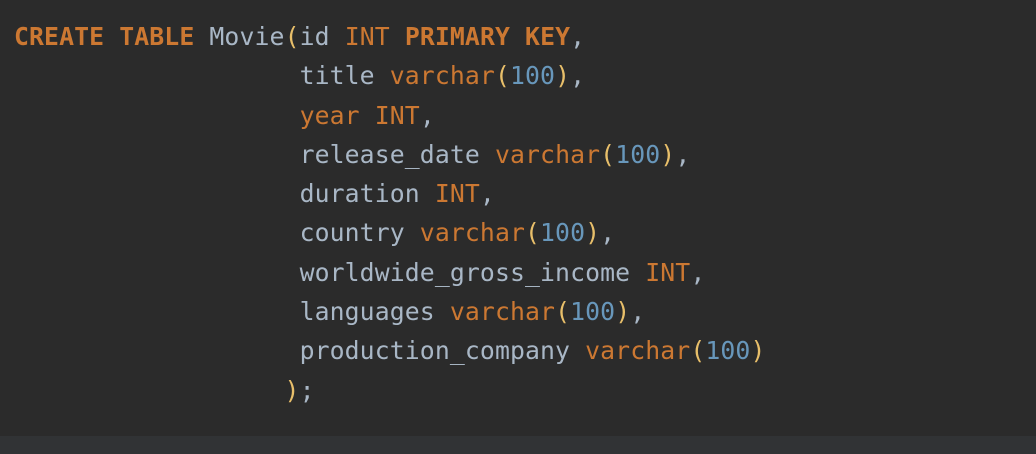  I want to click on identifier-token: id, so click(314, 36).